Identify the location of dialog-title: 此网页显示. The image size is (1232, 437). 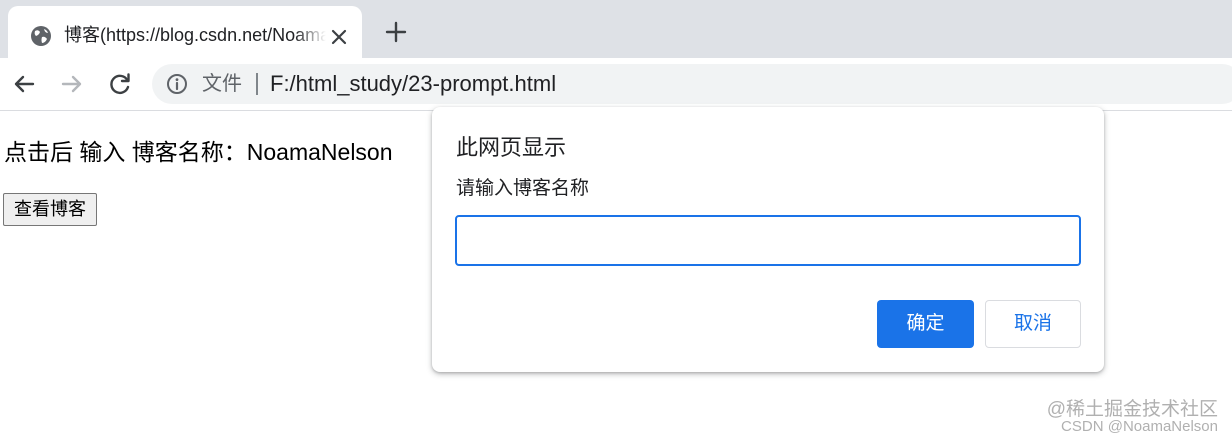
(511, 147).